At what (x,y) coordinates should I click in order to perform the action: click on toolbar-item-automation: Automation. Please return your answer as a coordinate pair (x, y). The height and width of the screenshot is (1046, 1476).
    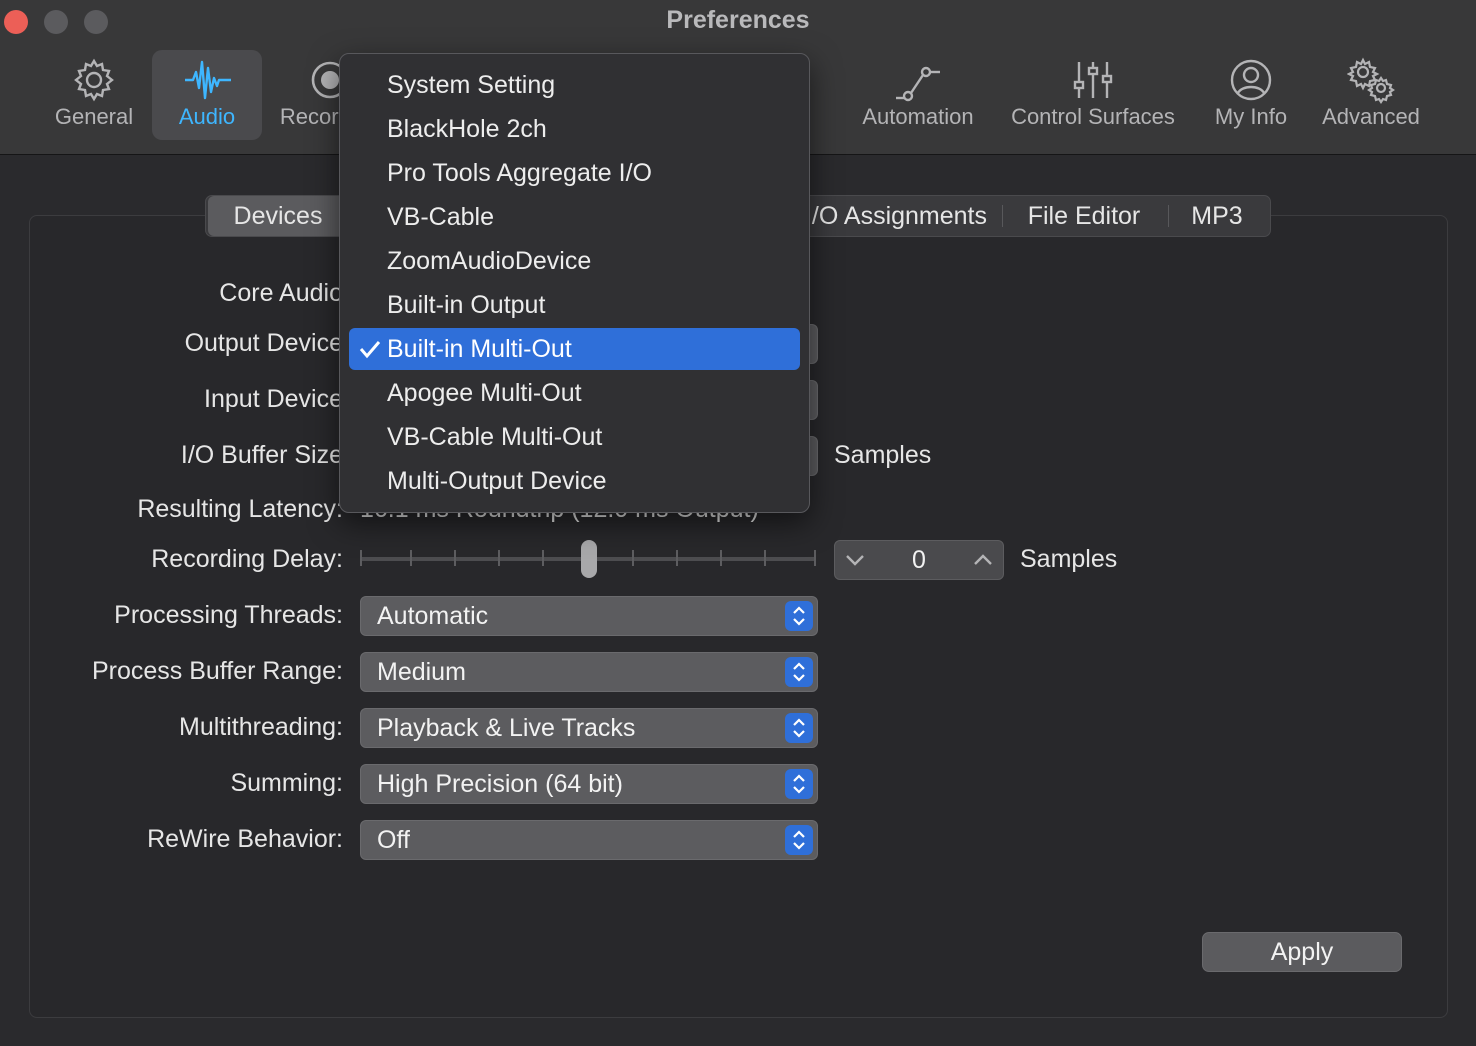
    Looking at the image, I should click on (918, 95).